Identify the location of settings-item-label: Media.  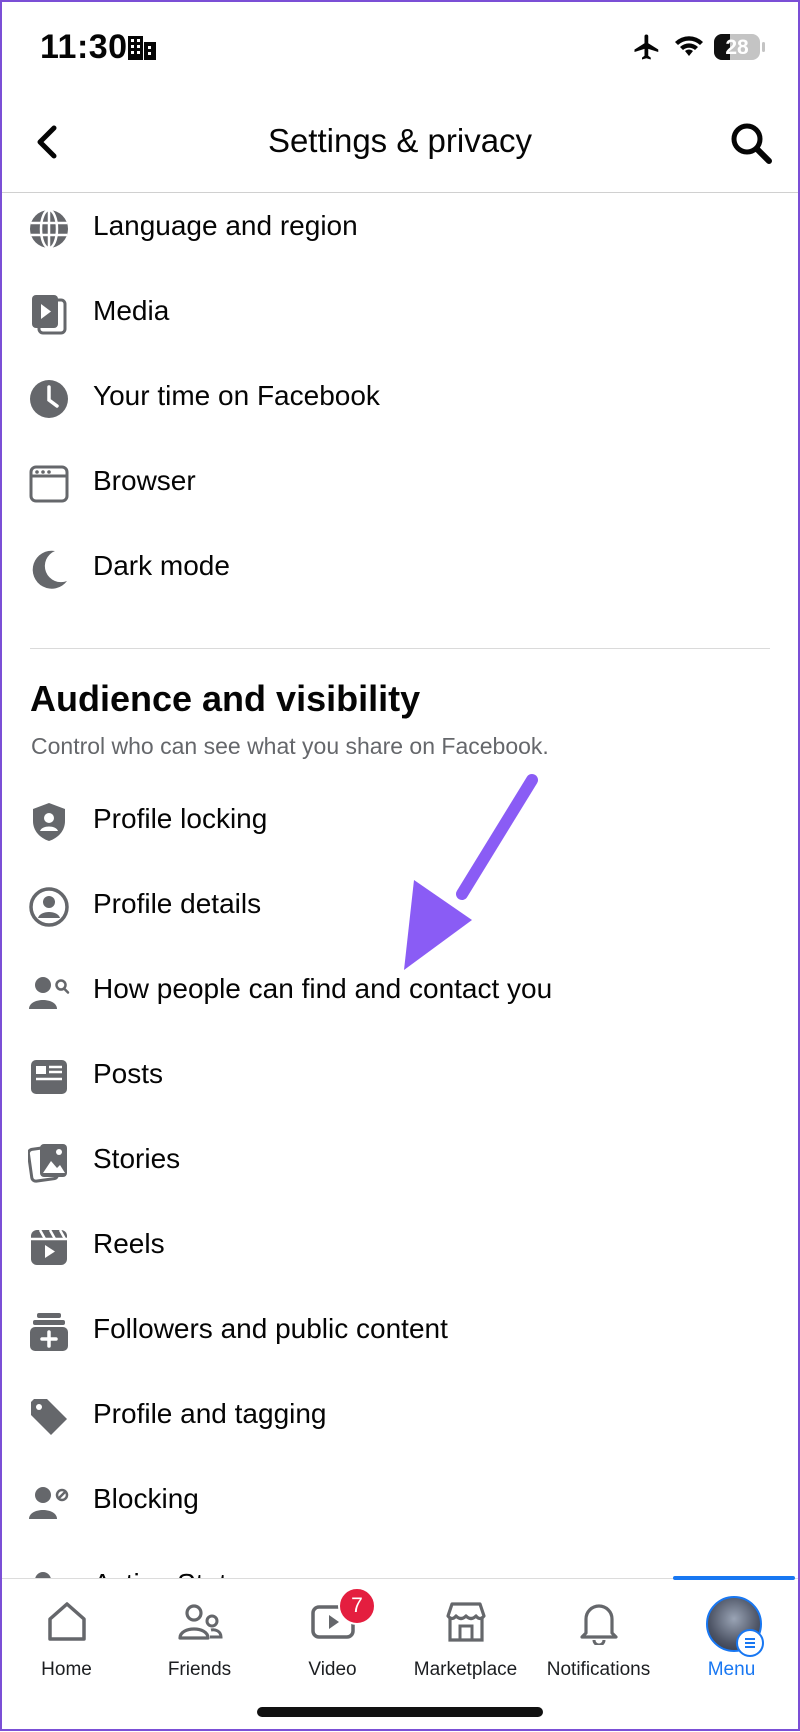
(131, 310).